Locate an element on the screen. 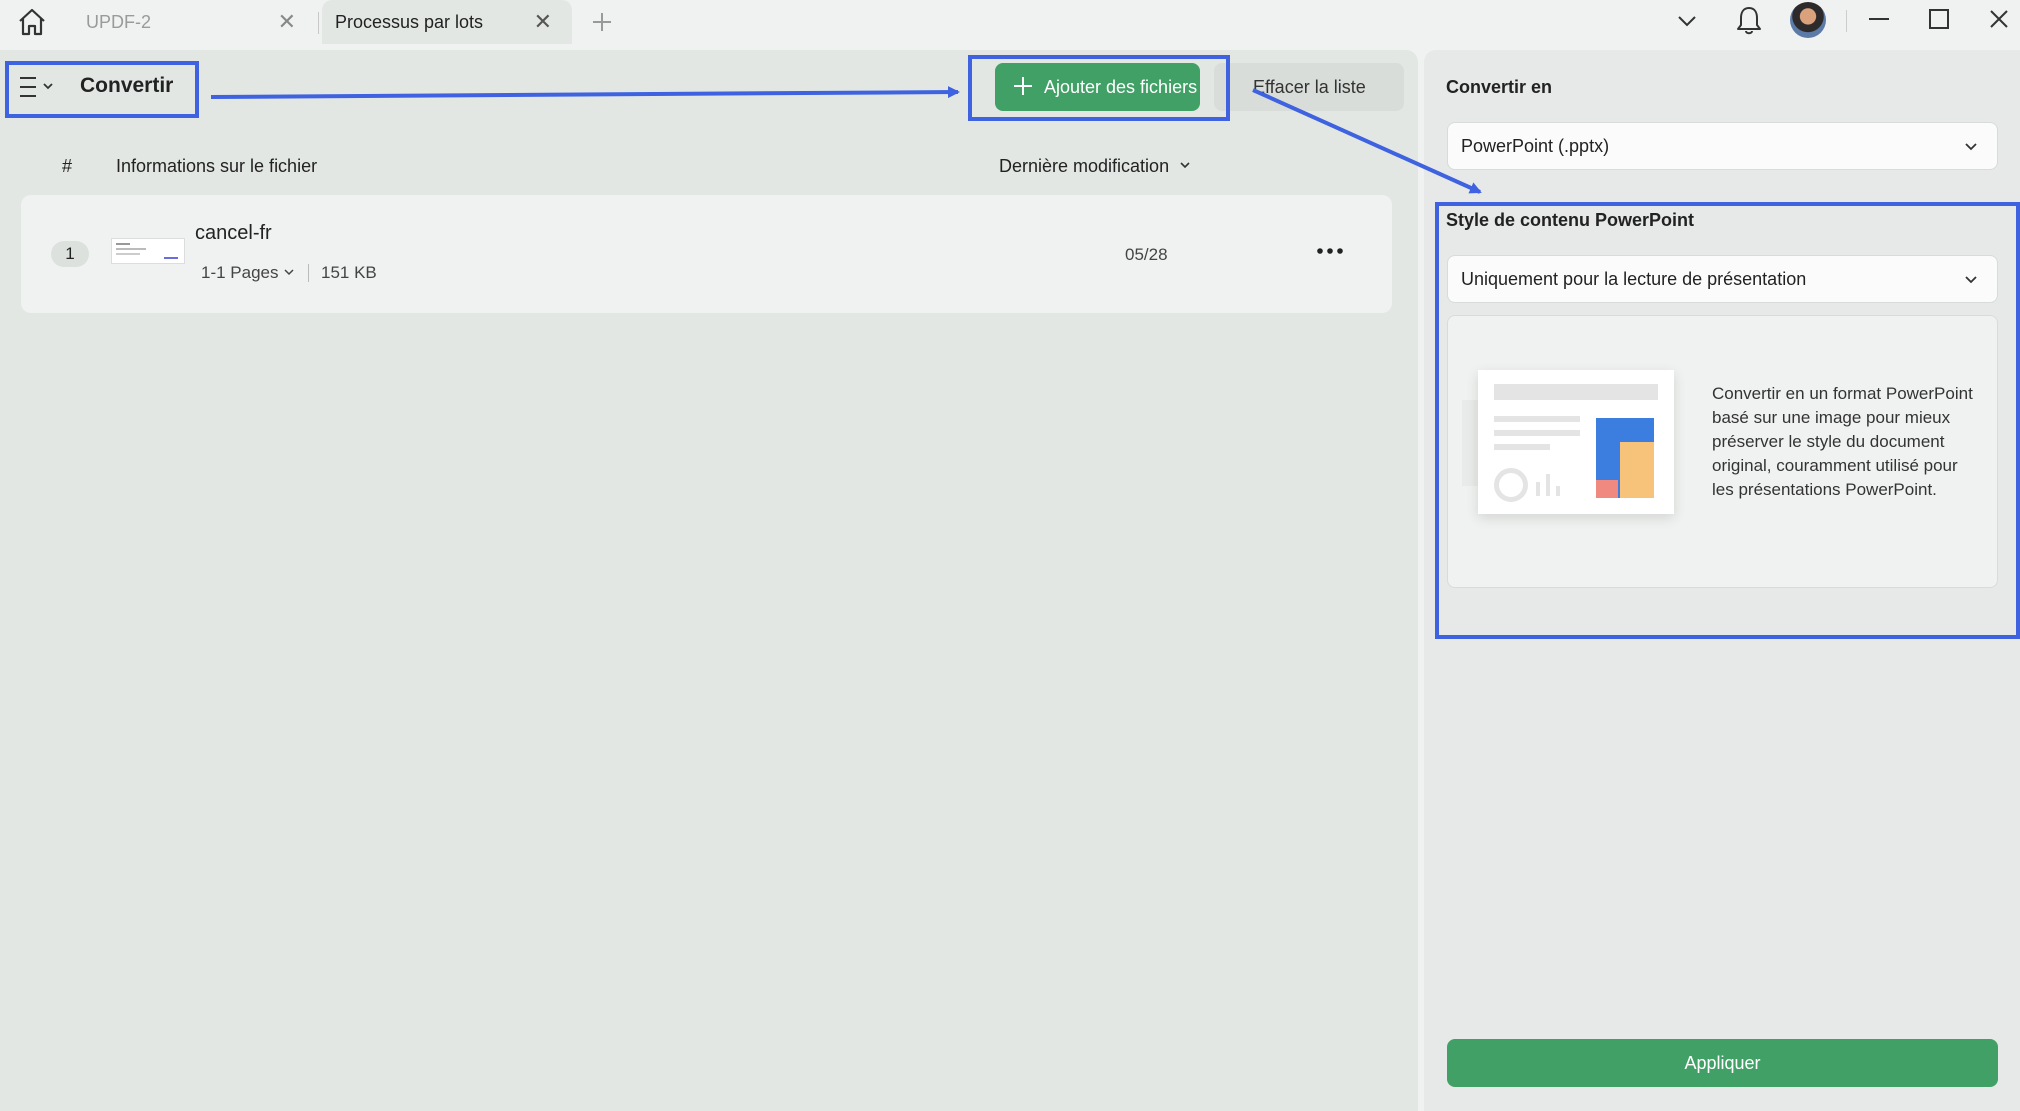 The image size is (2020, 1111). highlight-content-style is located at coordinates (1727, 420).